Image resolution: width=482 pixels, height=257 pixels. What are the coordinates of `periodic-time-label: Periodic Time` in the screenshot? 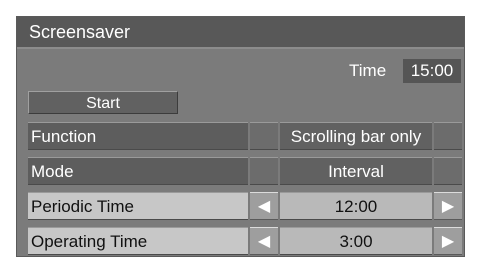 It's located at (138, 206).